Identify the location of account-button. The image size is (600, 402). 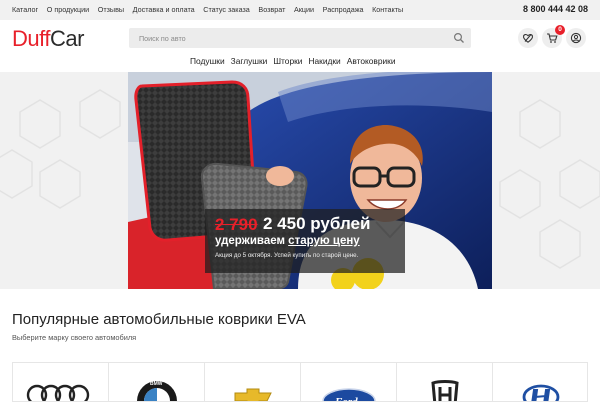
(576, 38).